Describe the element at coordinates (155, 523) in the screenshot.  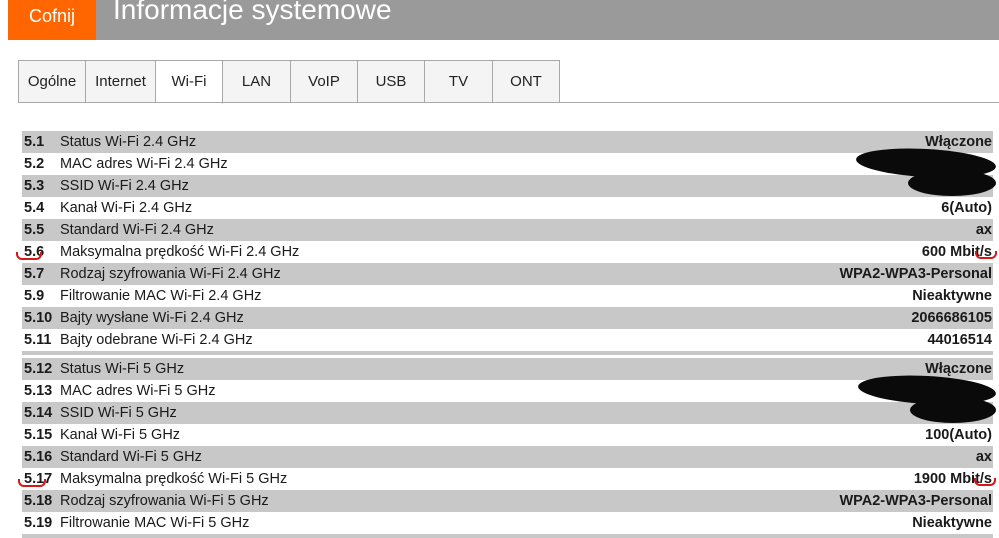
I see `row-label: Filtrowanie MAC Wi-Fi 5 GHz` at that location.